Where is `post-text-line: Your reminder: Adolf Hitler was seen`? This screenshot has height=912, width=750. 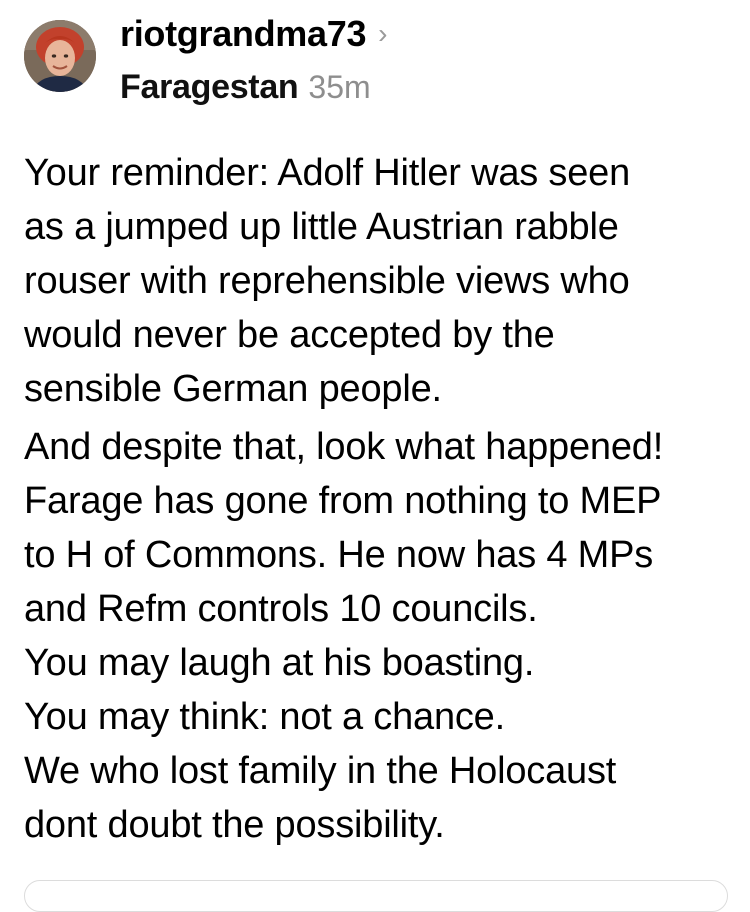 post-text-line: Your reminder: Adolf Hitler was seen is located at coordinates (327, 173).